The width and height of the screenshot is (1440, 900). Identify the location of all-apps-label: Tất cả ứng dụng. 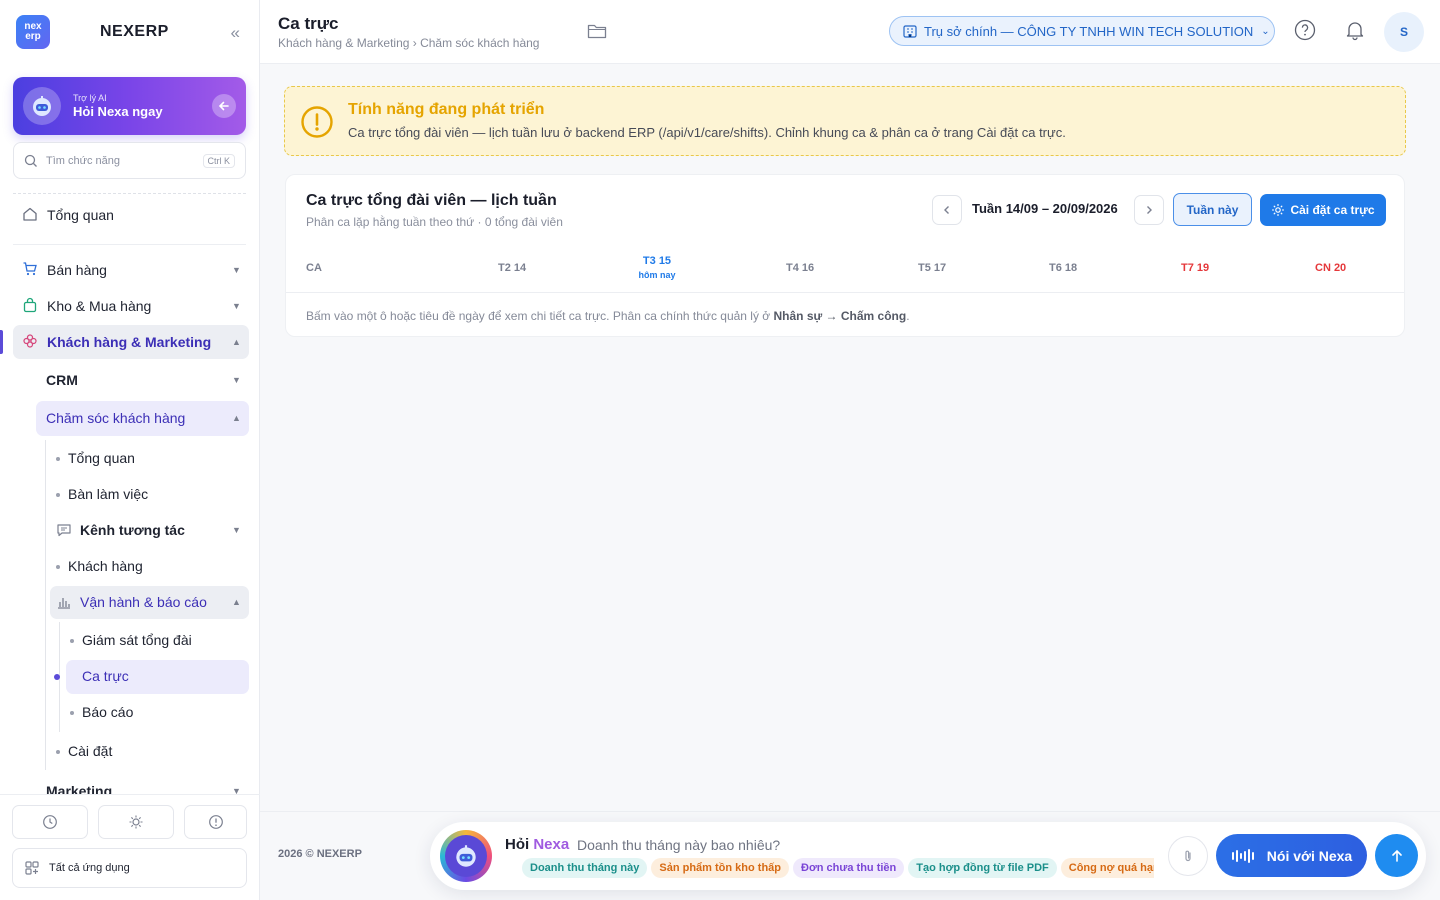
(89, 868).